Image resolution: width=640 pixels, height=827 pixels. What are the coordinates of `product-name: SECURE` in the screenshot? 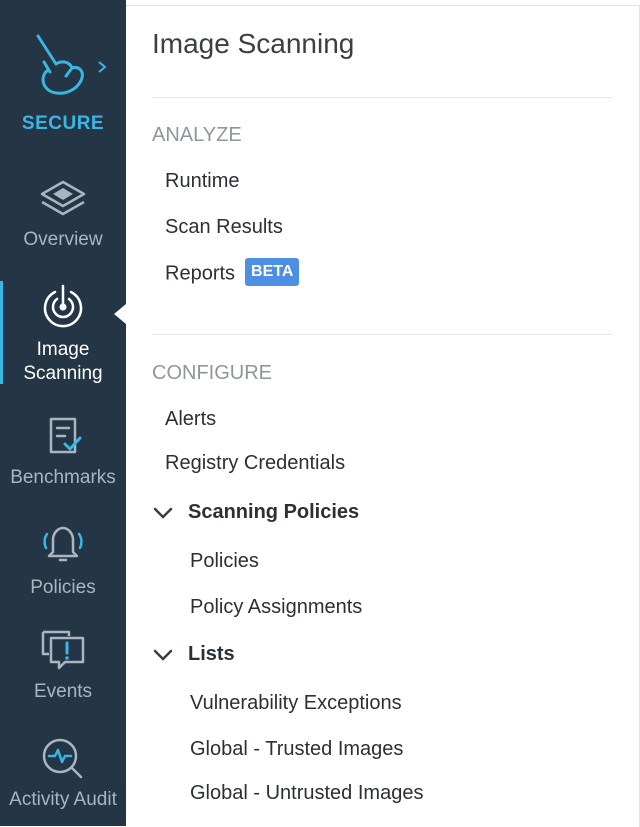 It's located at (63, 123).